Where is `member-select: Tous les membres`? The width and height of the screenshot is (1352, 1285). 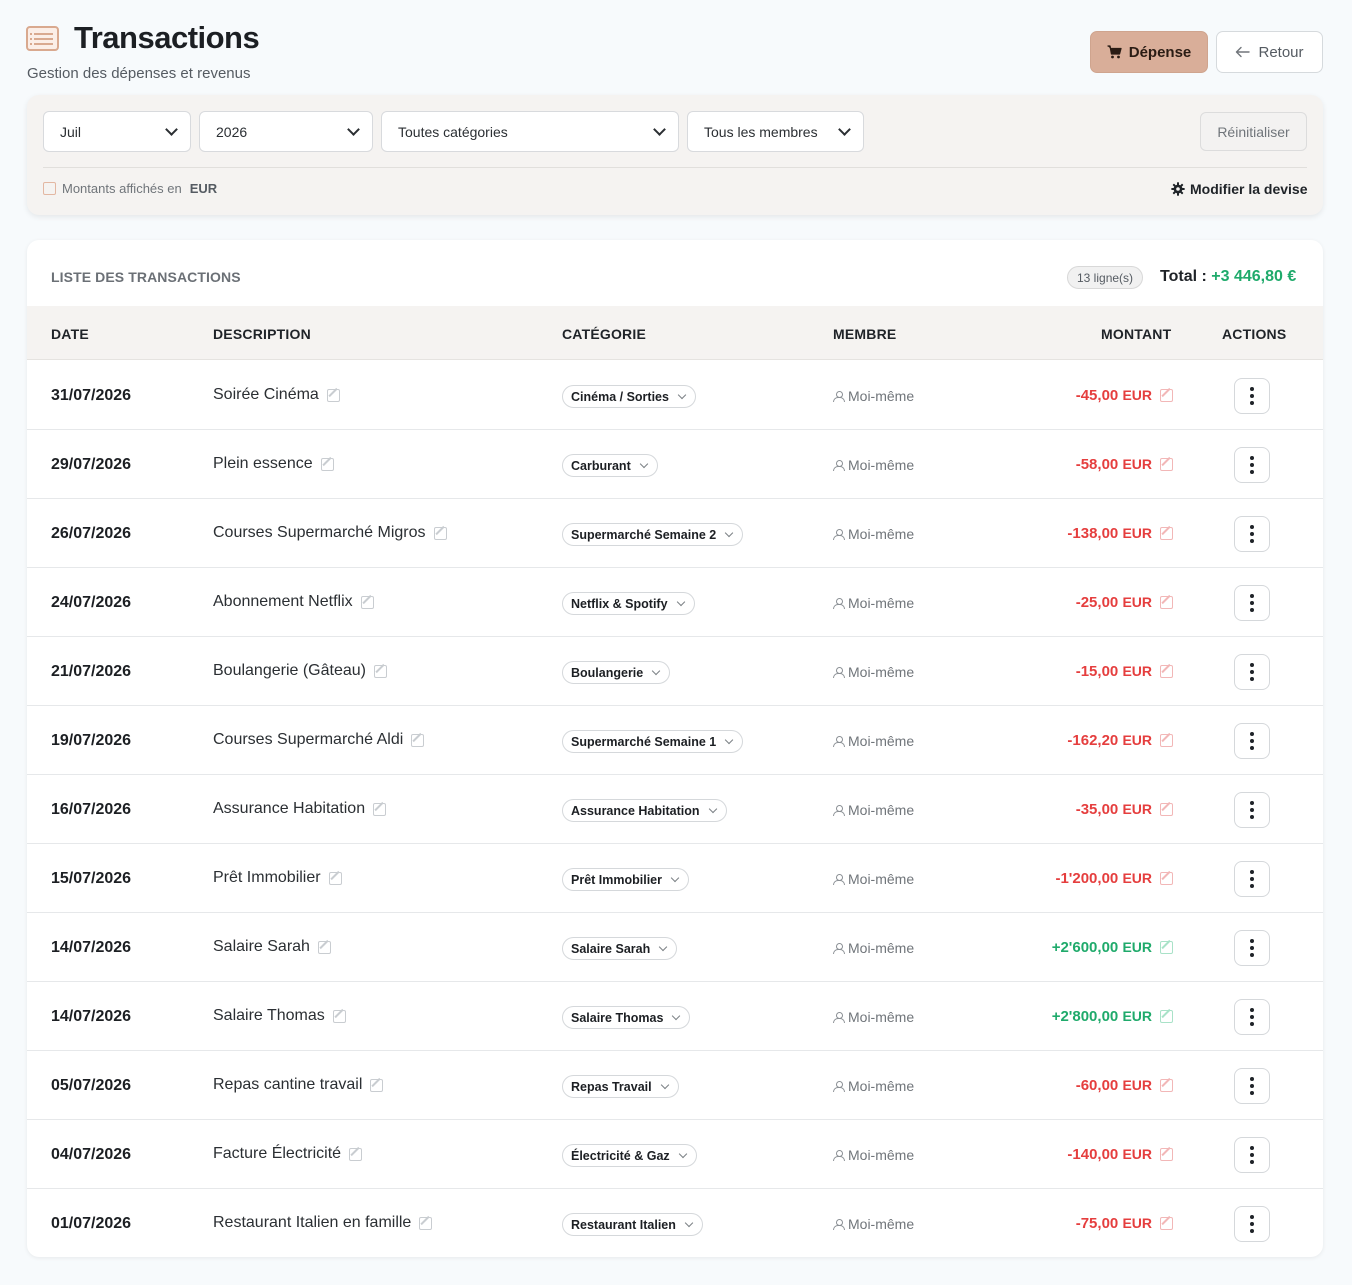
member-select: Tous les membres is located at coordinates (775, 131).